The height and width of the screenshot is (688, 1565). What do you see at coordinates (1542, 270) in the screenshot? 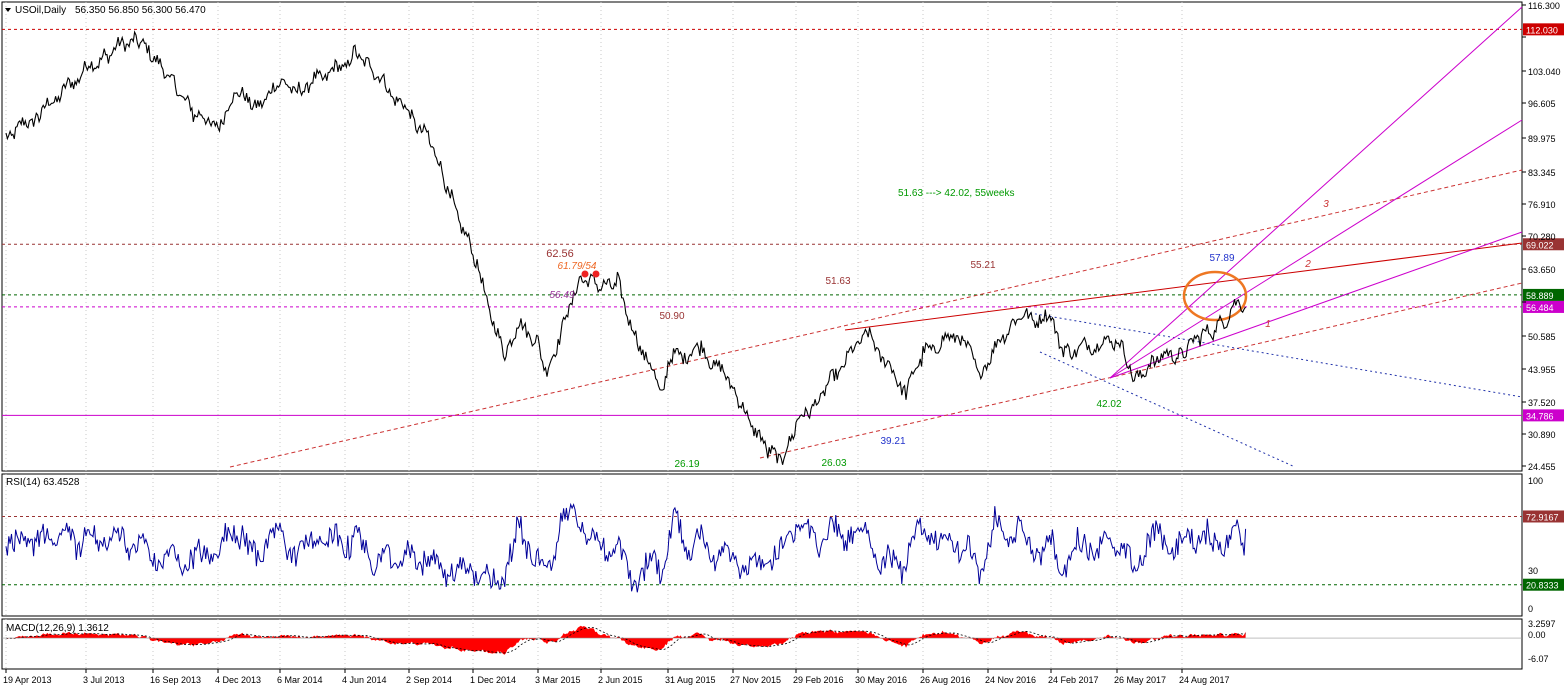
I see `y-tick-label: 63.650` at bounding box center [1542, 270].